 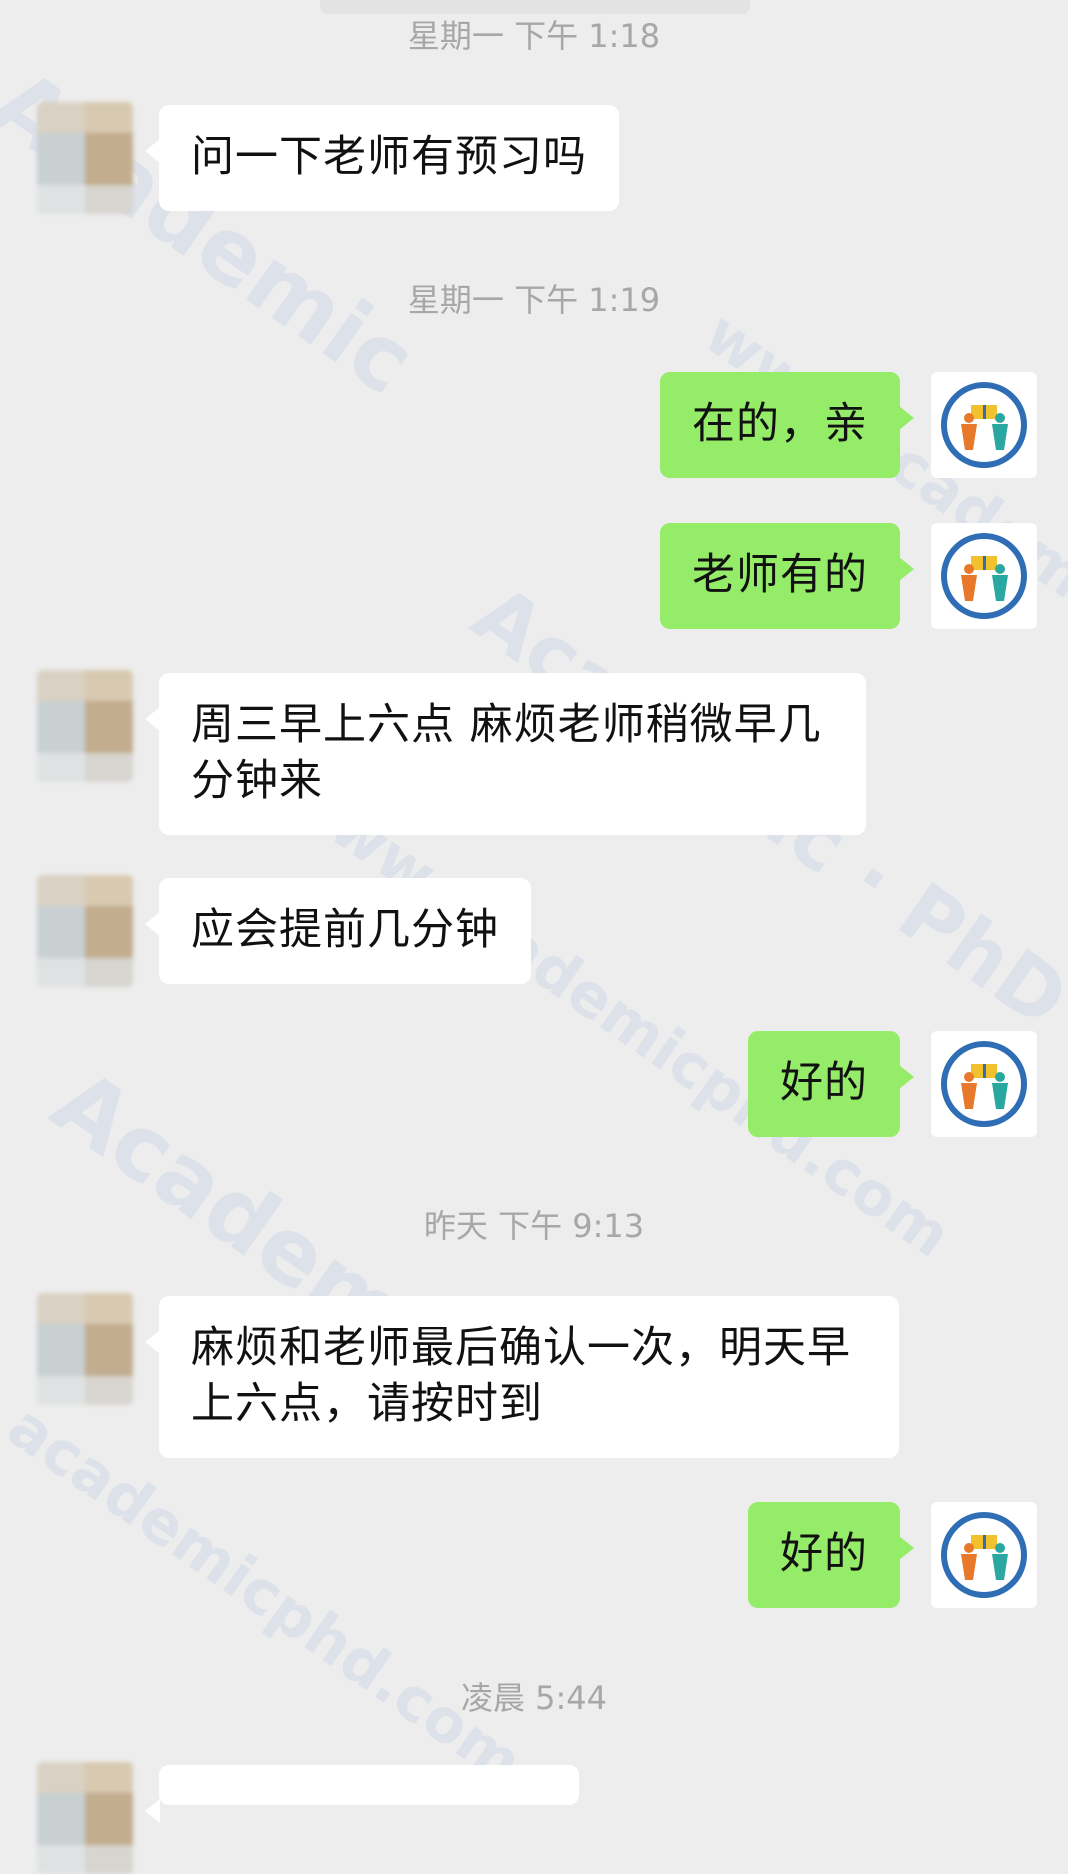 I want to click on message-text-line: 分钟来, so click(x=257, y=781).